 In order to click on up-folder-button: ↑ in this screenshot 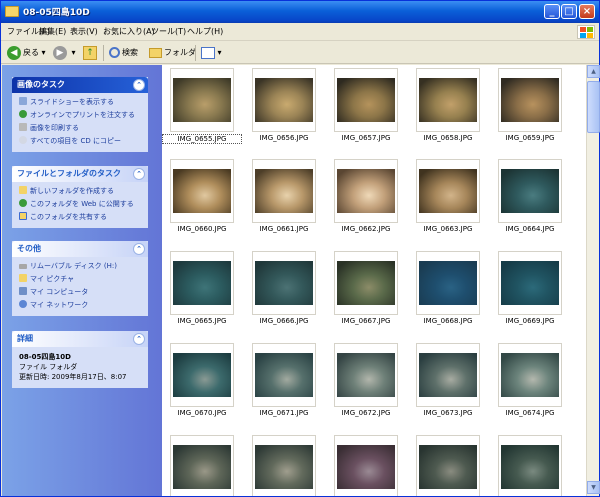, I will do `click(90, 53)`.